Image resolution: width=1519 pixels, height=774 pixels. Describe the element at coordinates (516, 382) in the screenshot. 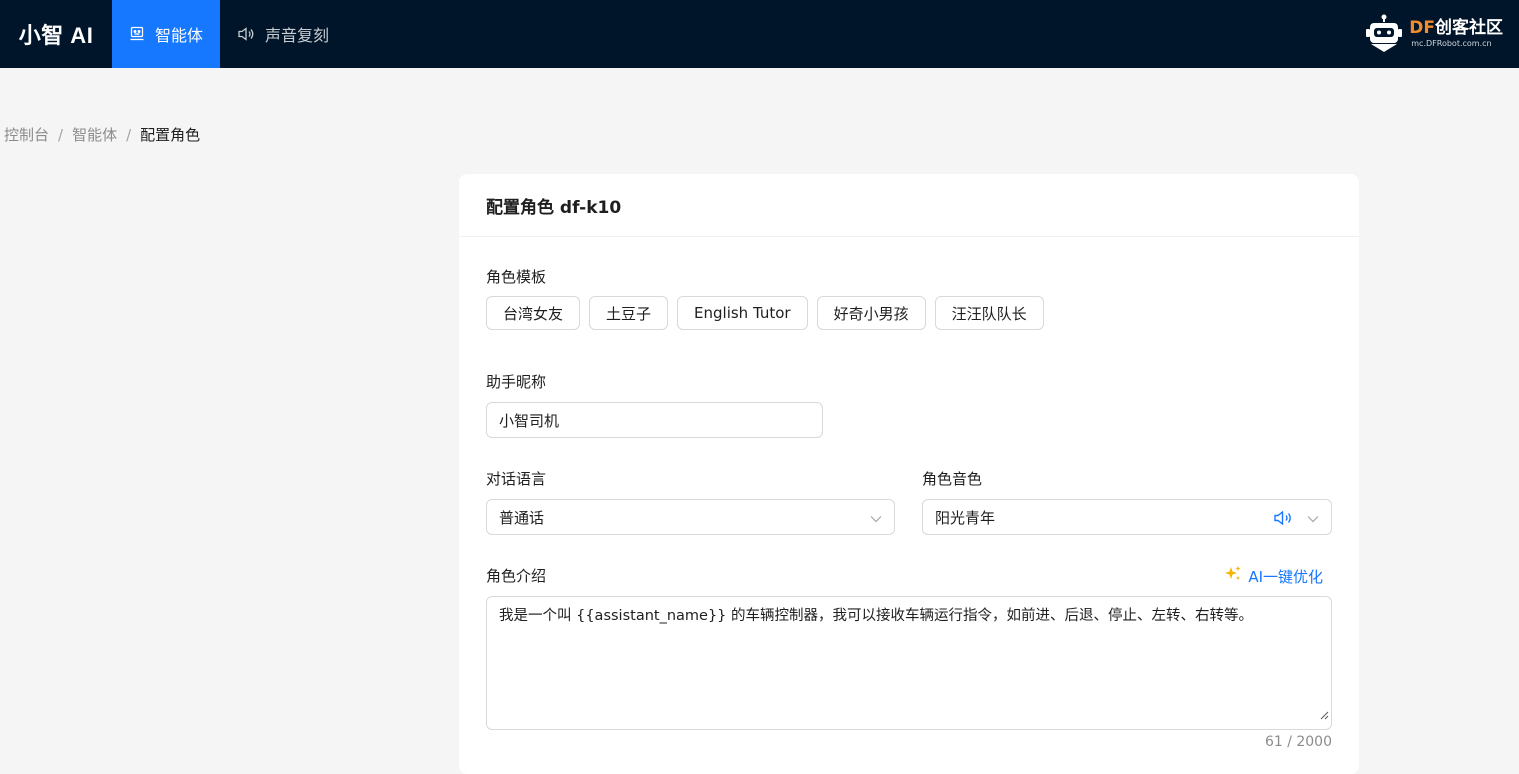

I see `nickname-label: 助手昵称` at that location.